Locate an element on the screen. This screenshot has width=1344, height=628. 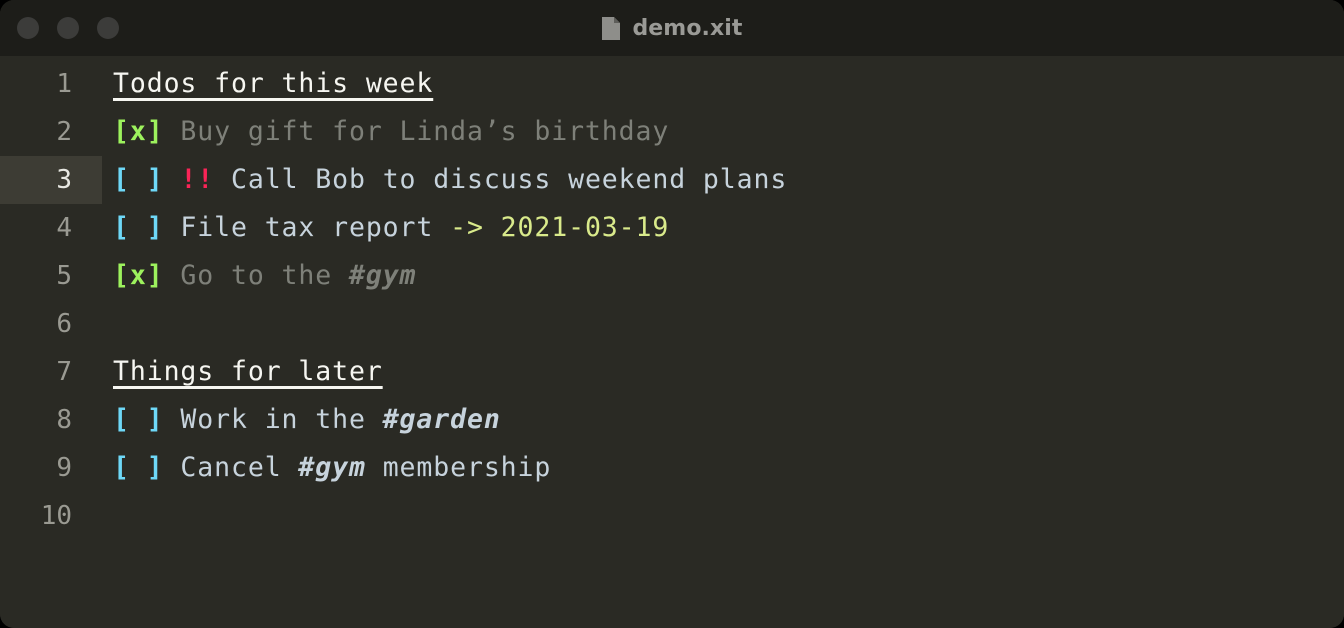
line-number: 10 is located at coordinates (56, 516).